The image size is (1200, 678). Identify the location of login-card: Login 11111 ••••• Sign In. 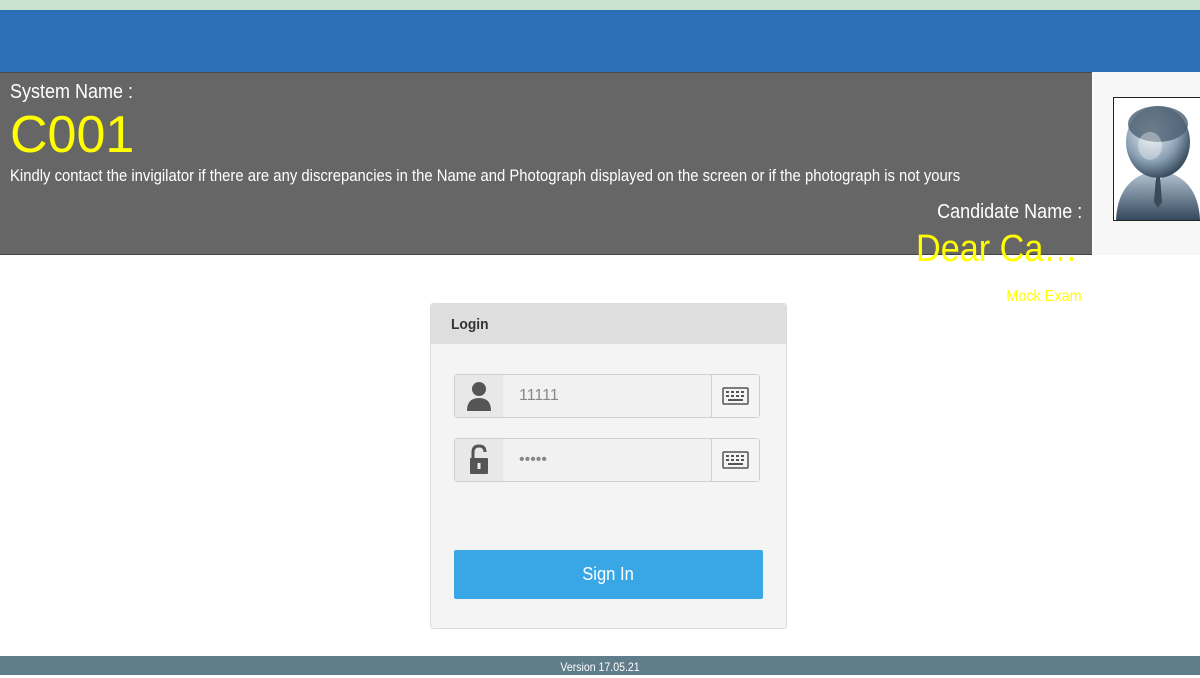
(608, 466).